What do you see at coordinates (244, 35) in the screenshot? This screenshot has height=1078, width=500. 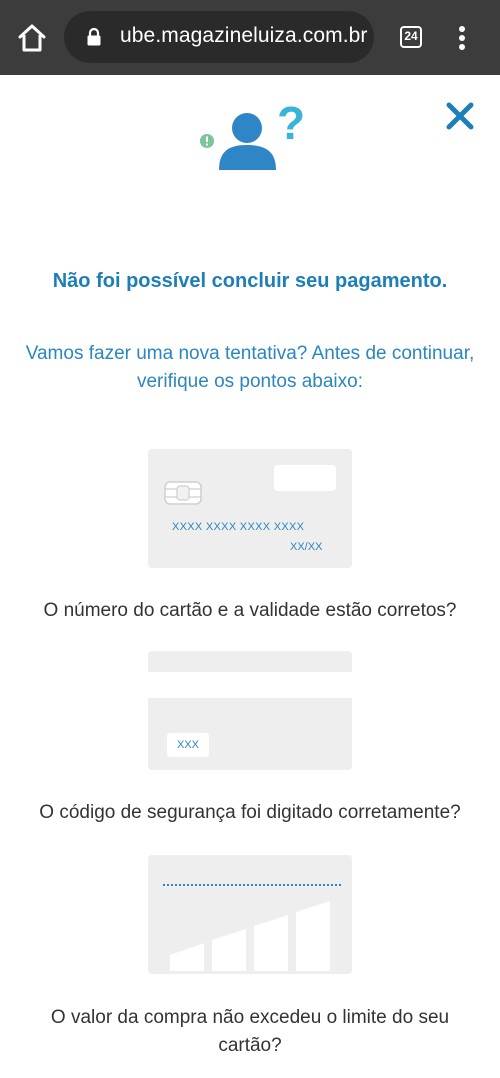 I see `url-text: ube.magazineluiza.com.br` at bounding box center [244, 35].